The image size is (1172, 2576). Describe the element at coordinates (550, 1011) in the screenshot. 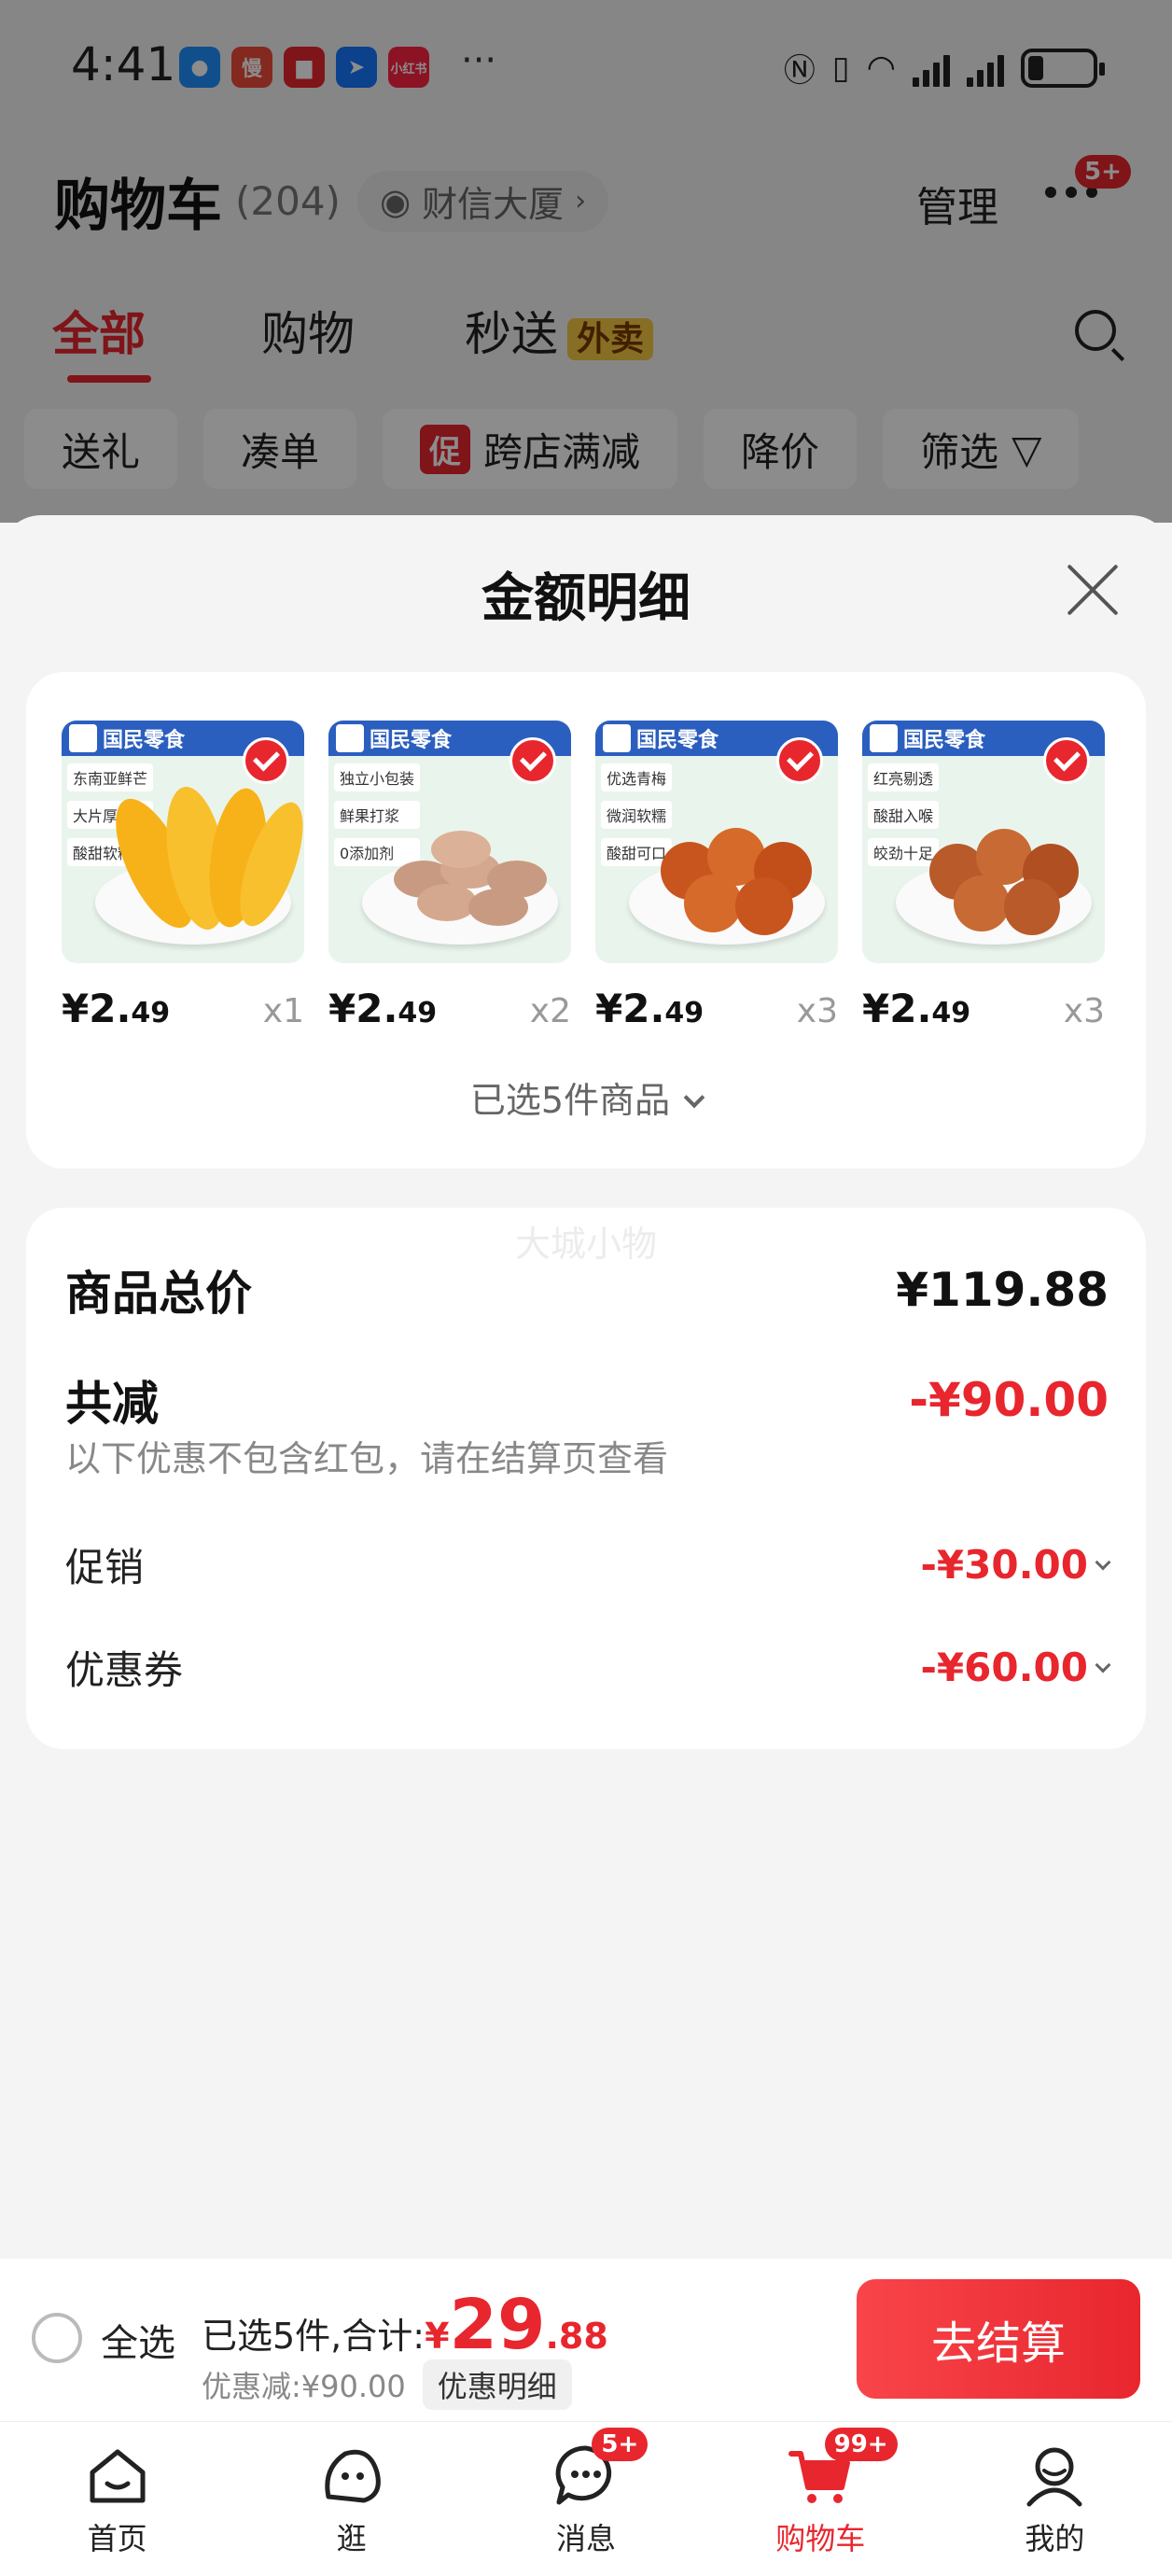

I see `product-quantity: x2` at that location.